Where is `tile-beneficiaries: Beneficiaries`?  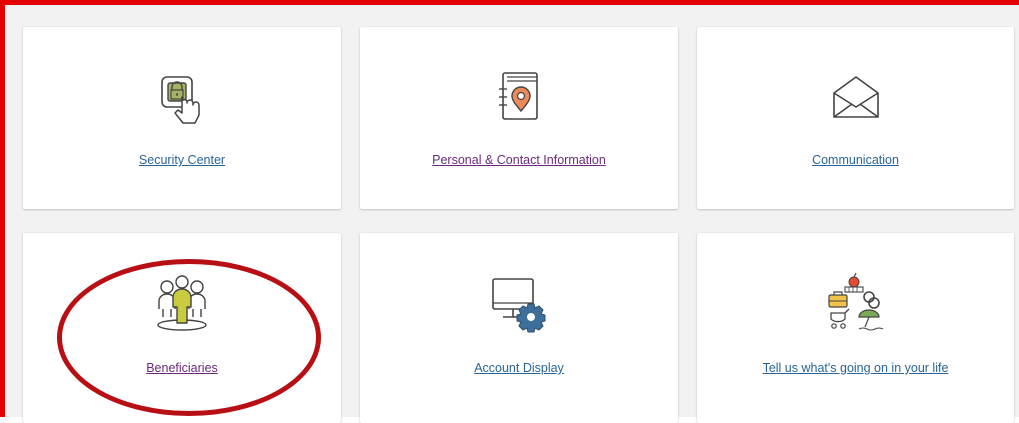 tile-beneficiaries: Beneficiaries is located at coordinates (182, 328).